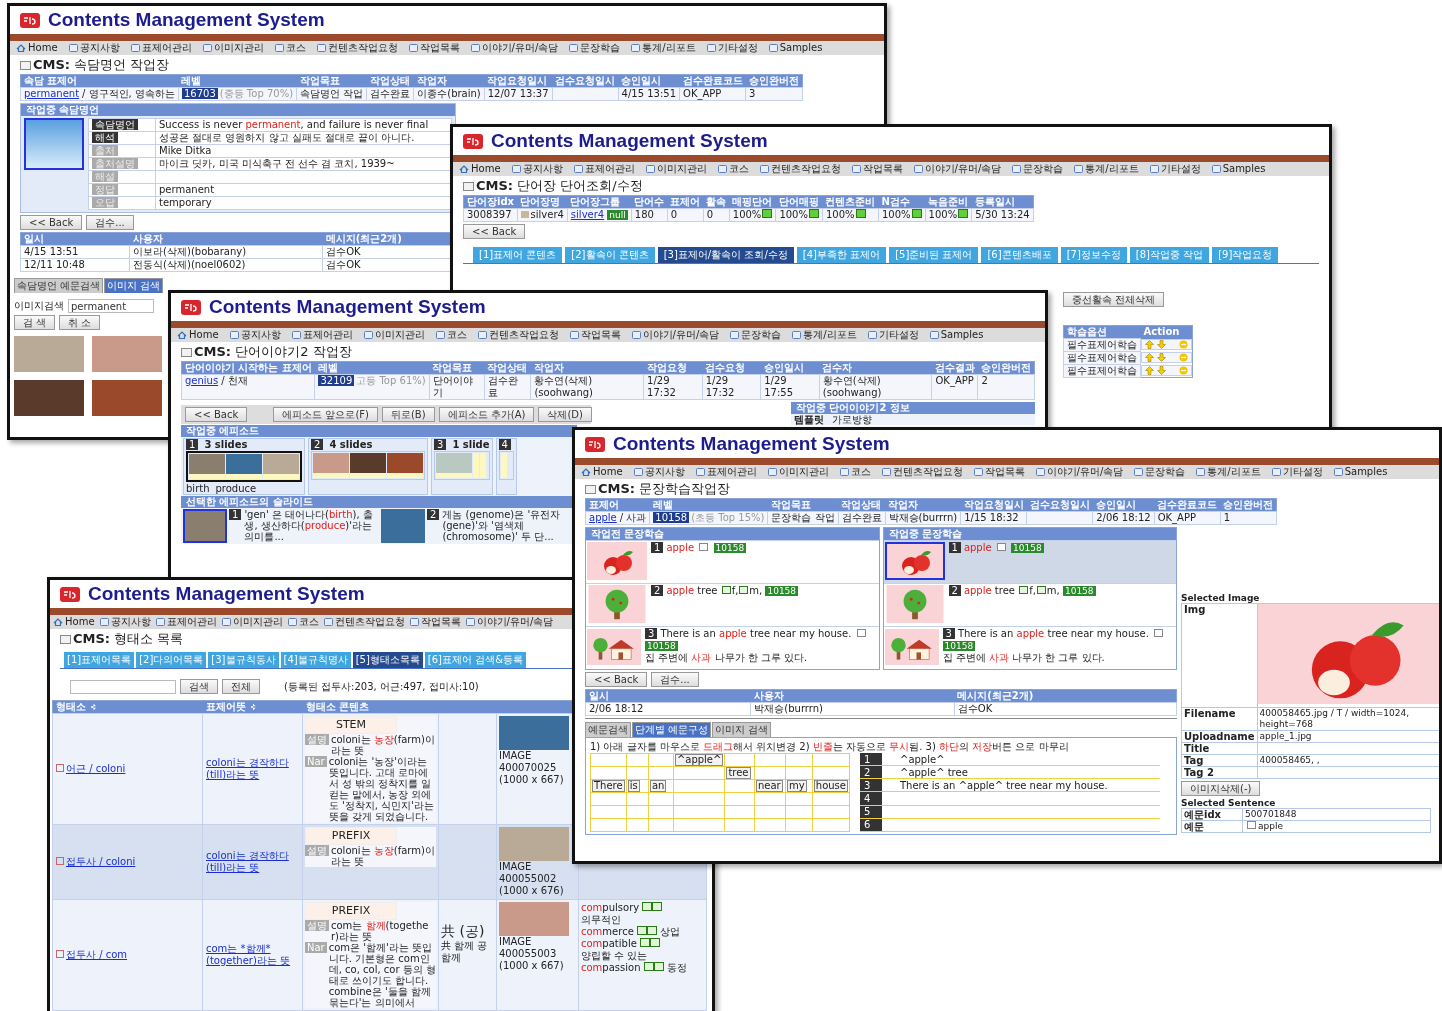 Image resolution: width=1442 pixels, height=1011 pixels. What do you see at coordinates (725, 255) in the screenshot?
I see `tab: [3]표제어/활속이 조회/수정` at bounding box center [725, 255].